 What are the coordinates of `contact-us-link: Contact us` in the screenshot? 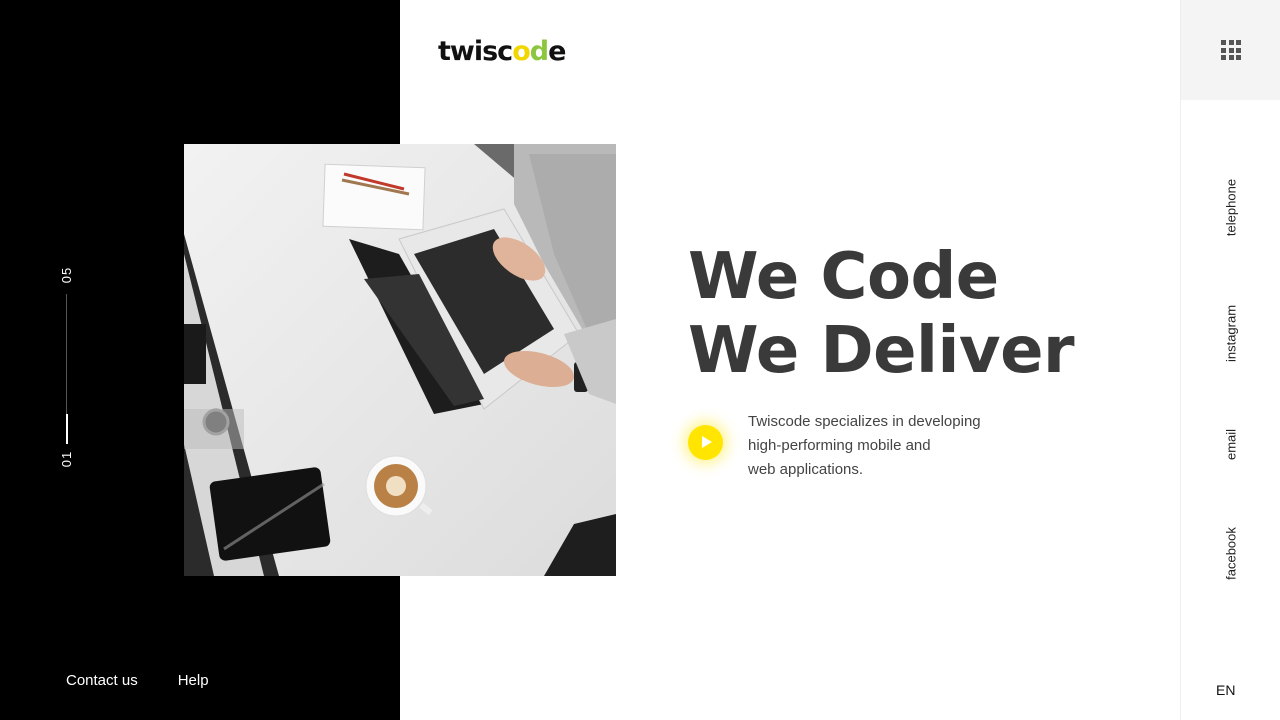 It's located at (102, 680).